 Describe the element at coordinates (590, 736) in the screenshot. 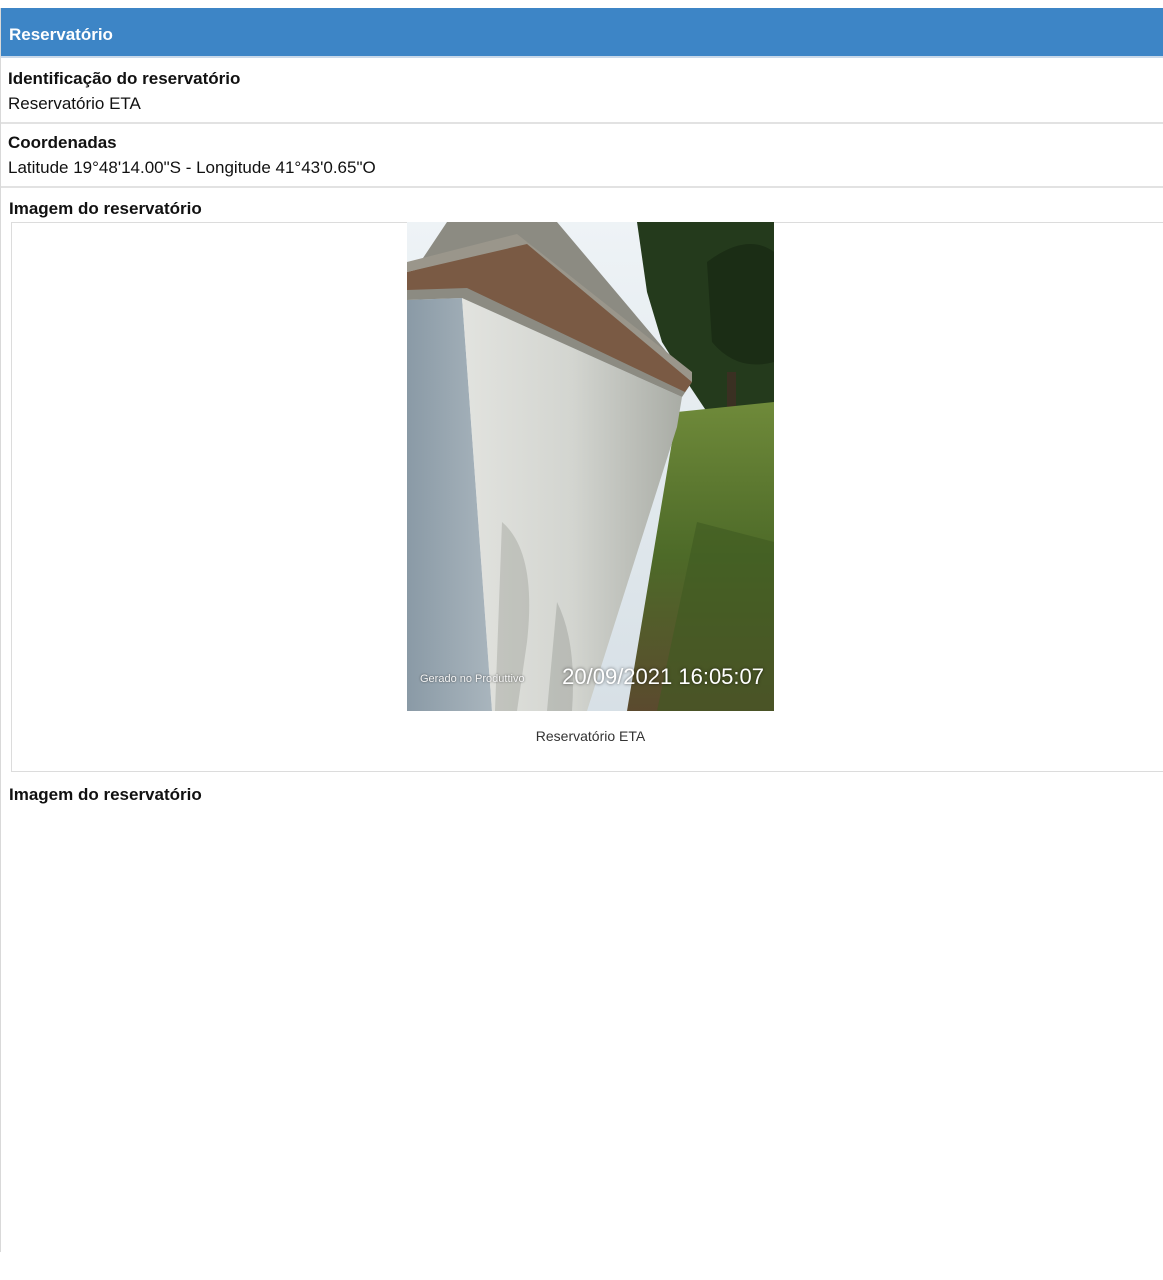

I see `photo-caption: Reservatório ETA` at that location.